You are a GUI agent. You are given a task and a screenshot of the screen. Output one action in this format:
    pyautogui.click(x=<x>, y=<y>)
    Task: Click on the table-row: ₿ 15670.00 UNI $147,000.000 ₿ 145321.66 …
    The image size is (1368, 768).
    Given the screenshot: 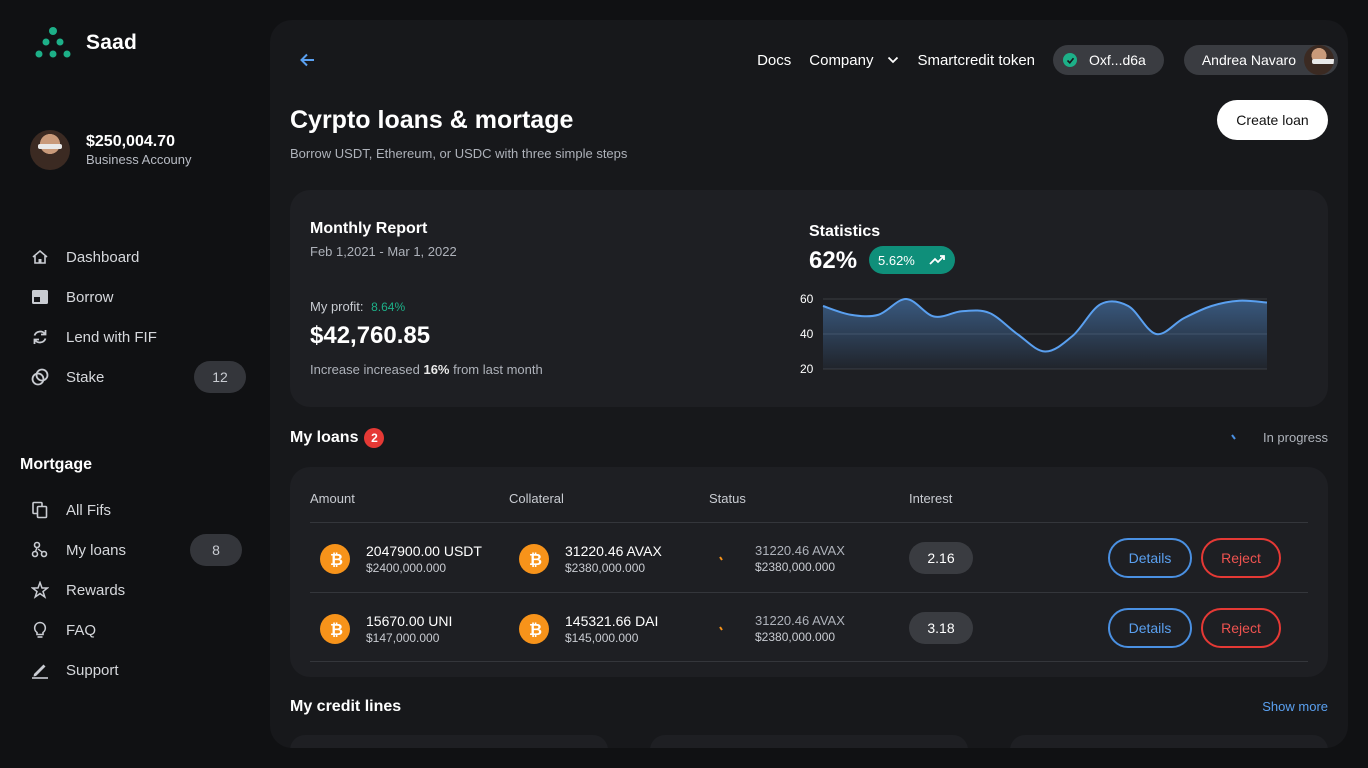 What is the action you would take?
    pyautogui.click(x=809, y=627)
    